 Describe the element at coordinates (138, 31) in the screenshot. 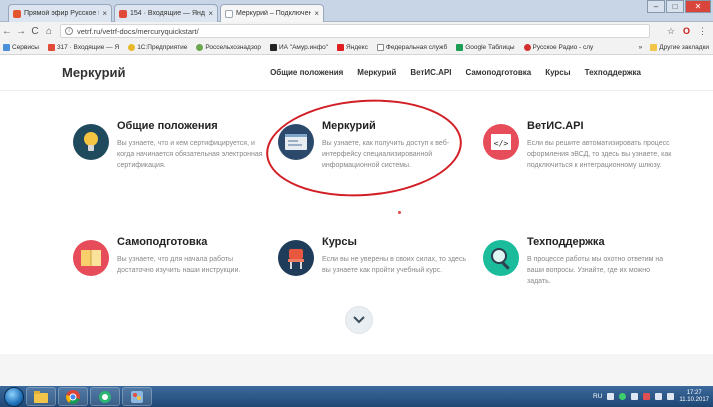

I see `url-text: vetrf.ru/vetrf-docs/mercuryquickstart/` at that location.